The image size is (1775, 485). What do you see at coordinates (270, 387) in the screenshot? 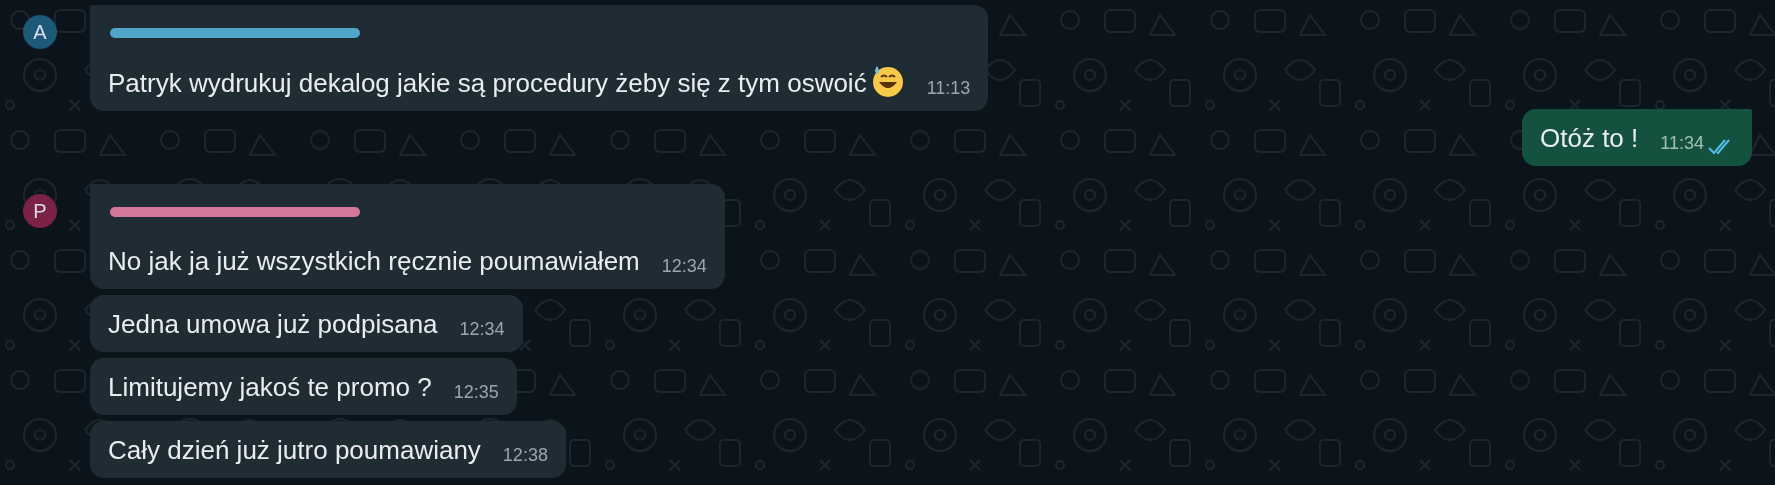
I see `message-text: Limitujemy jakoś te promo ?` at bounding box center [270, 387].